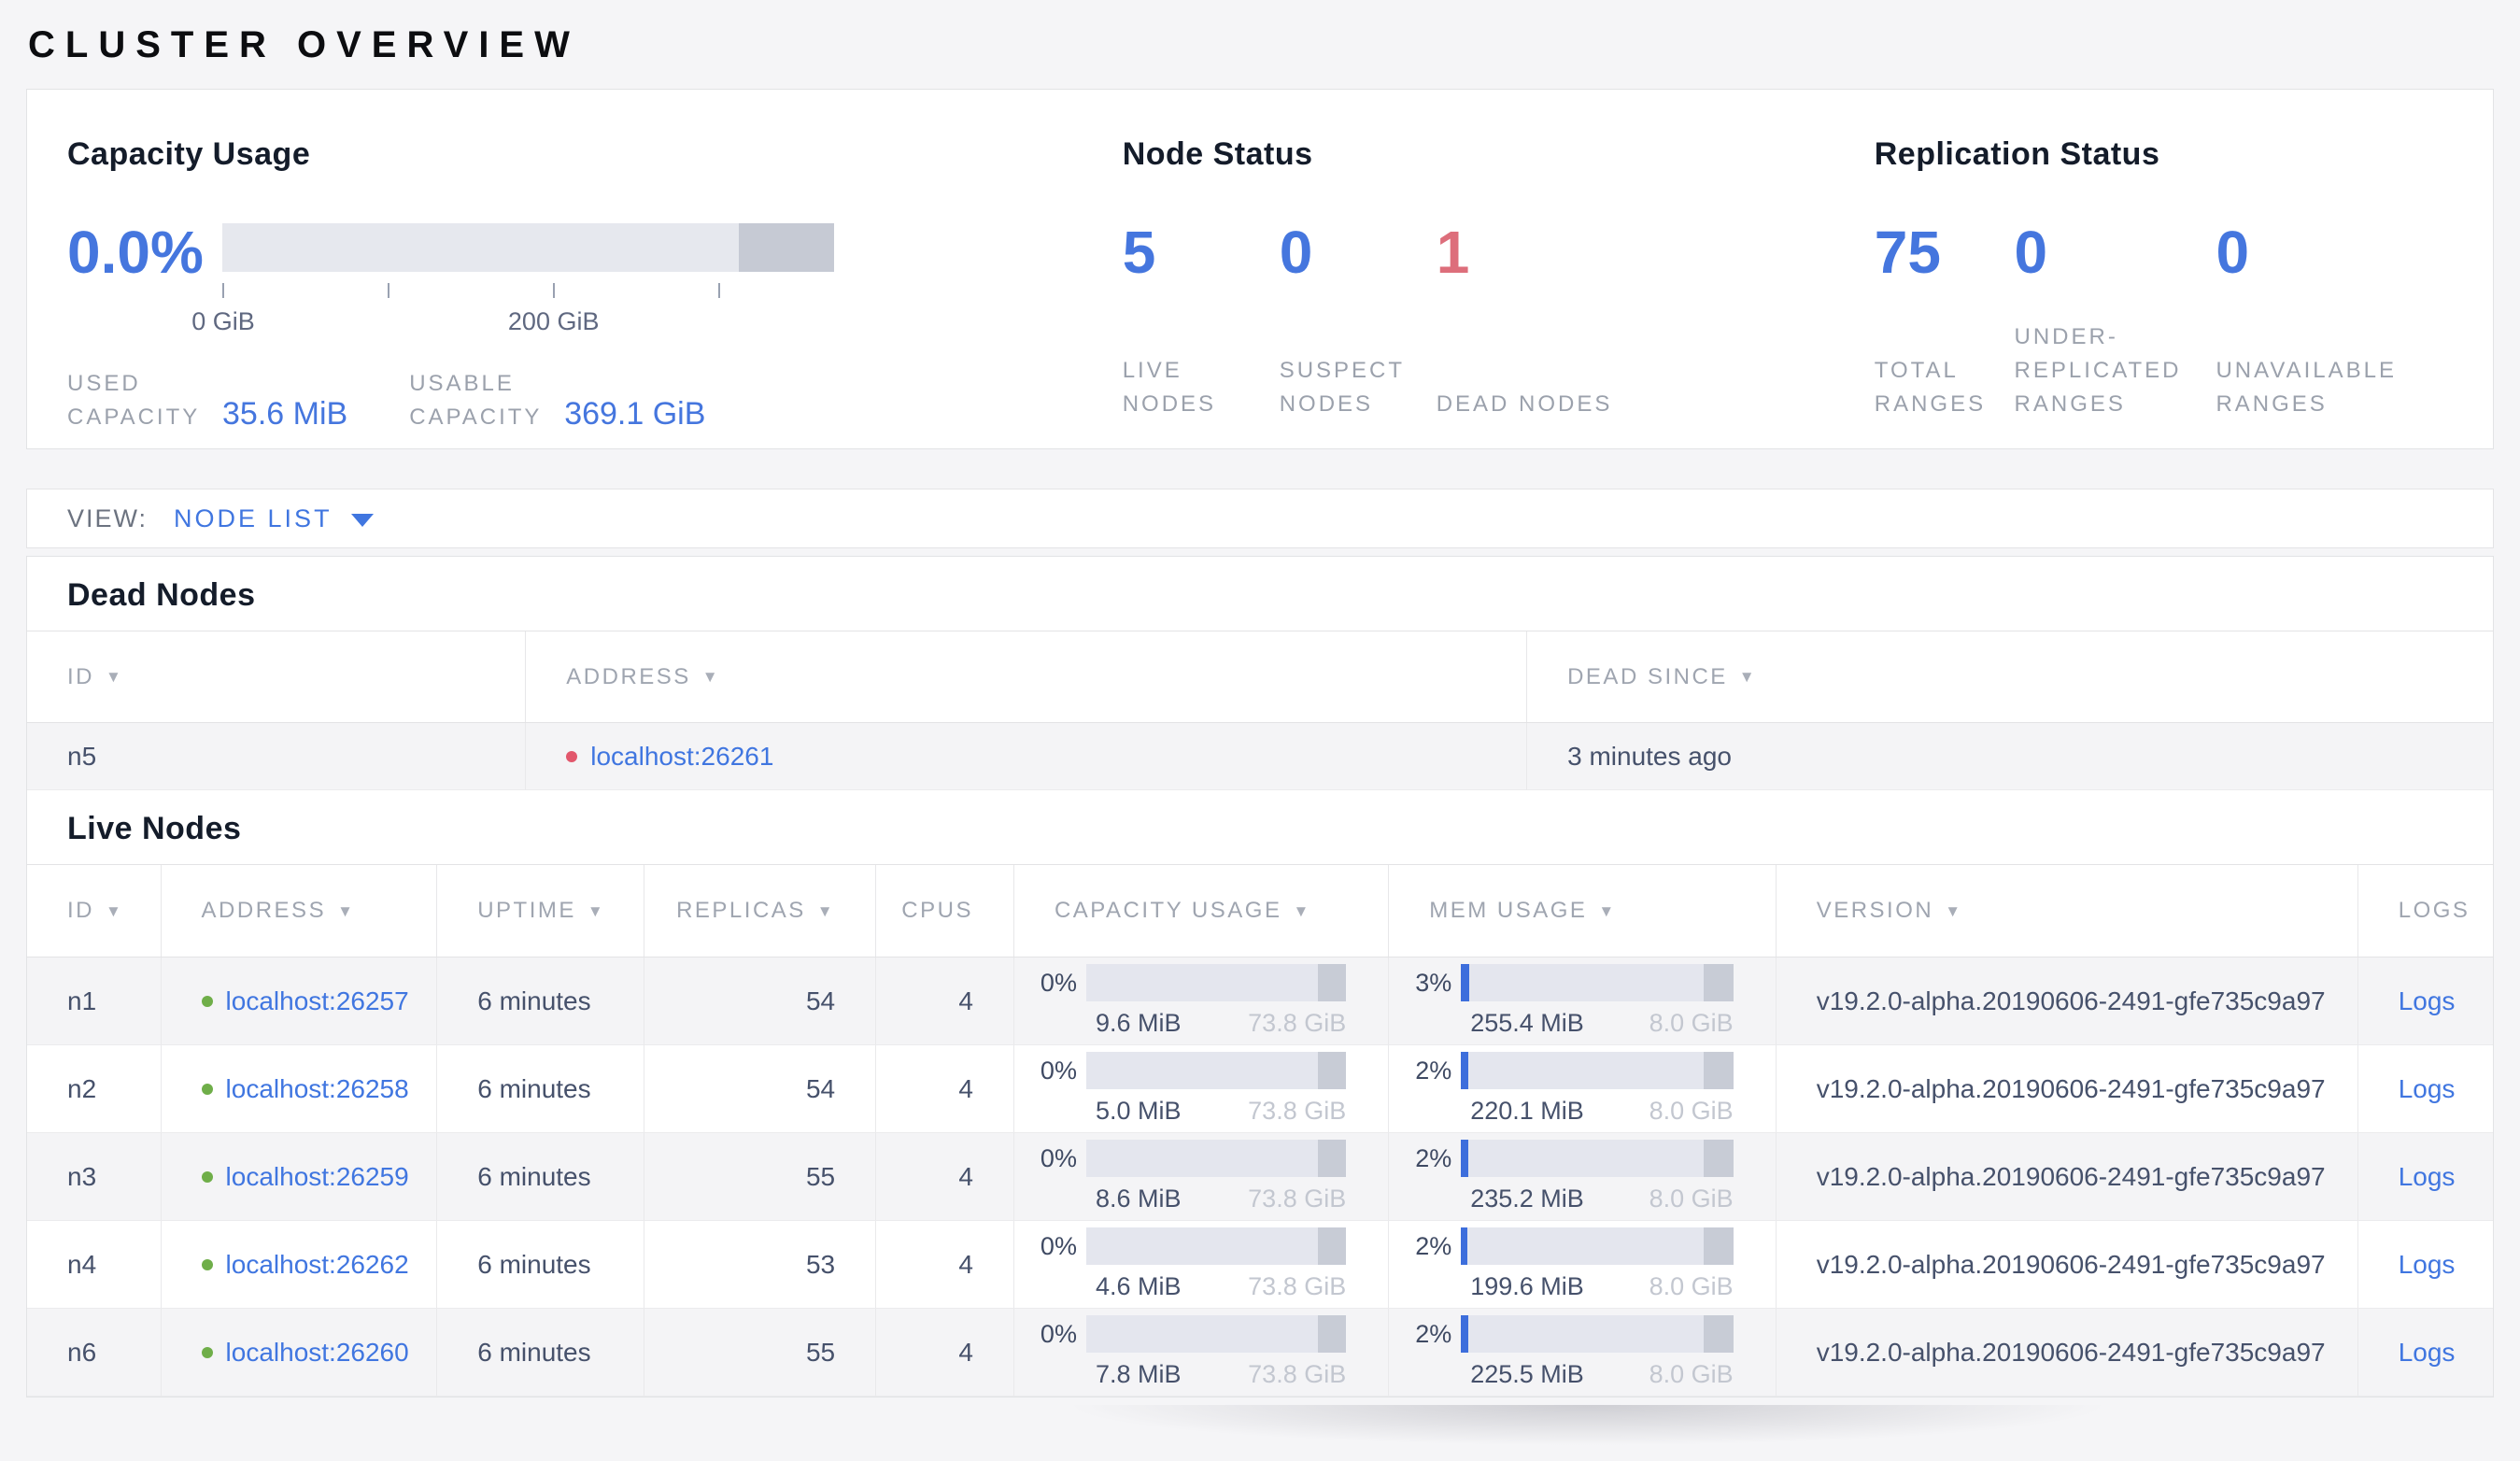 This screenshot has width=2520, height=1461. Describe the element at coordinates (1527, 1374) in the screenshot. I see `mem-used-value: 225.5 MiB` at that location.